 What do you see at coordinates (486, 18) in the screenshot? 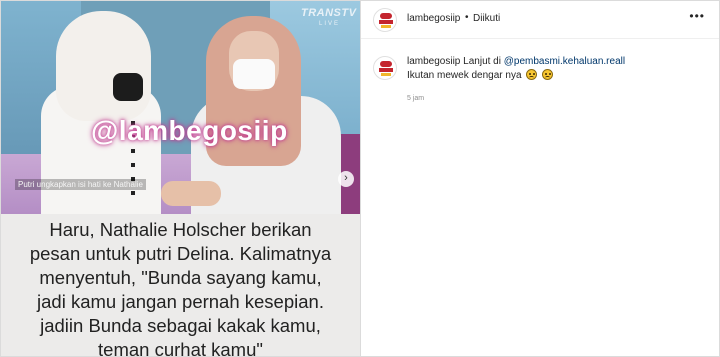
I see `follow-status-button: Diikuti` at bounding box center [486, 18].